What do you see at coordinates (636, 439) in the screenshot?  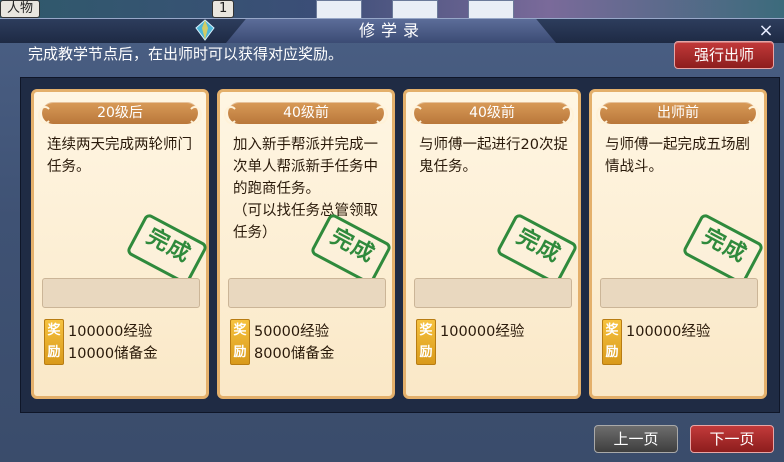 I see `prev-page-button: 上一页` at bounding box center [636, 439].